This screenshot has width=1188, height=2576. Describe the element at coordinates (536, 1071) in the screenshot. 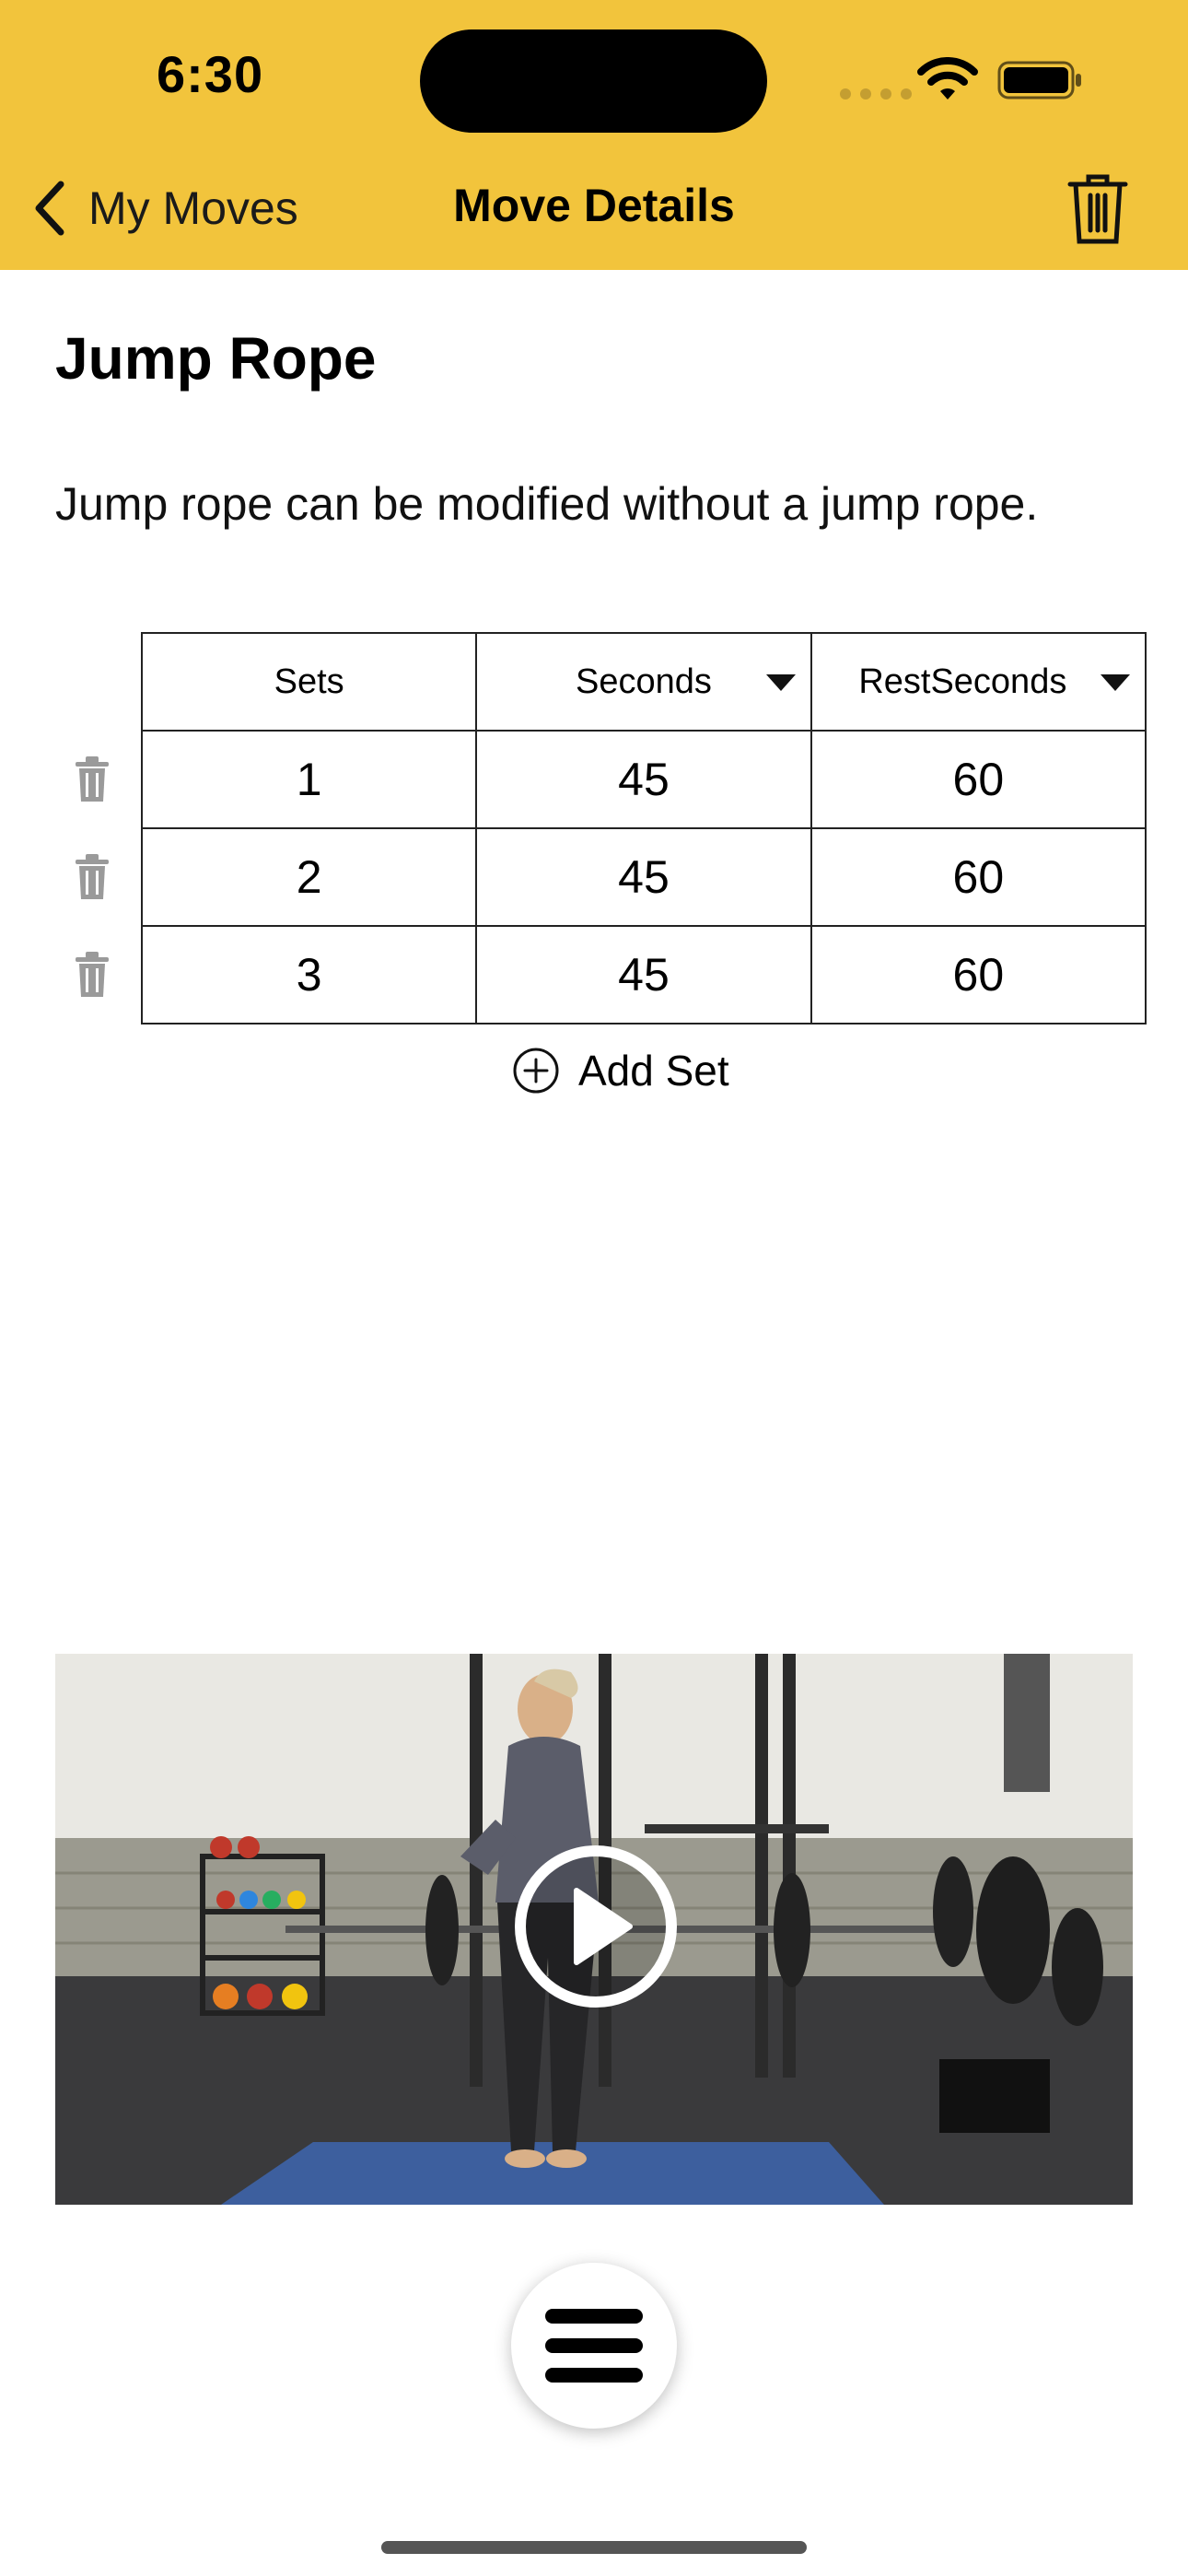

I see `plus-circle-icon` at that location.